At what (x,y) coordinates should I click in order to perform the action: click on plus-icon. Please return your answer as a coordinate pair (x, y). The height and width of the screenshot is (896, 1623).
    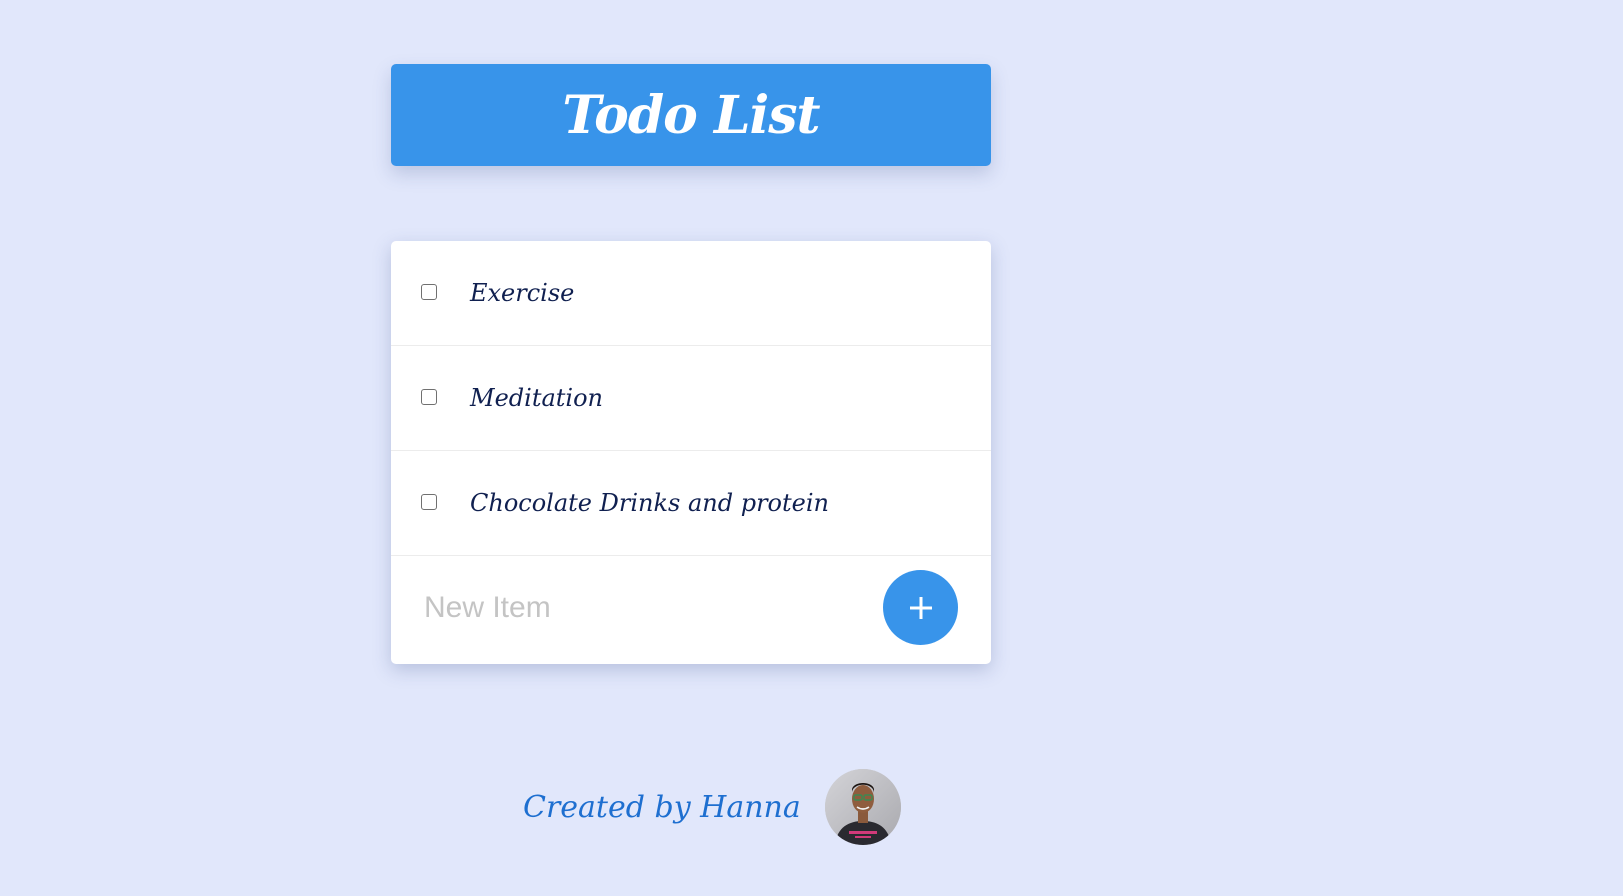
    Looking at the image, I should click on (920, 607).